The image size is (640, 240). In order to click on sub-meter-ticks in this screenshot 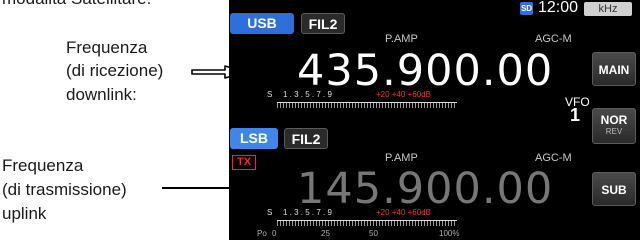, I will do `click(367, 223)`.